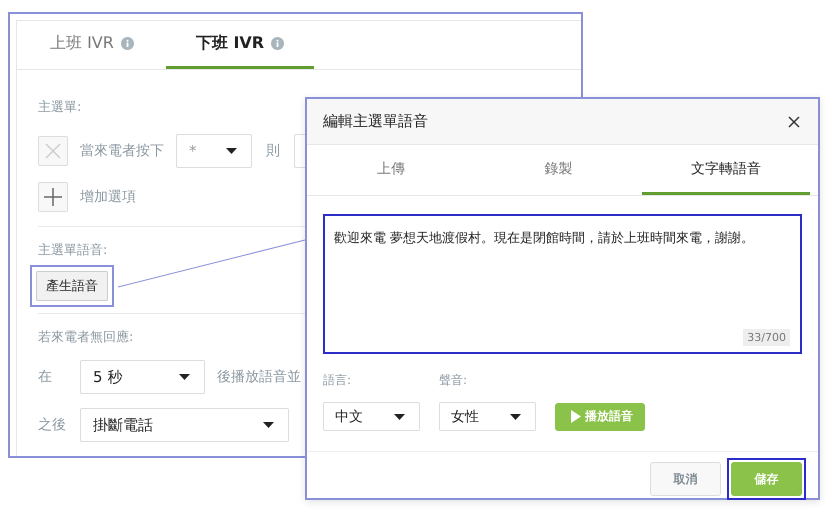 This screenshot has height=512, width=834. Describe the element at coordinates (52, 425) in the screenshot. I see `after-label: 之後` at that location.